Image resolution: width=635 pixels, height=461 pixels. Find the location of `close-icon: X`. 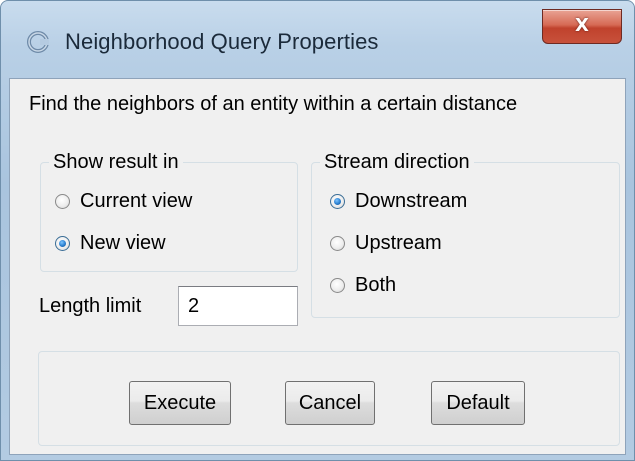

close-icon: X is located at coordinates (582, 25).